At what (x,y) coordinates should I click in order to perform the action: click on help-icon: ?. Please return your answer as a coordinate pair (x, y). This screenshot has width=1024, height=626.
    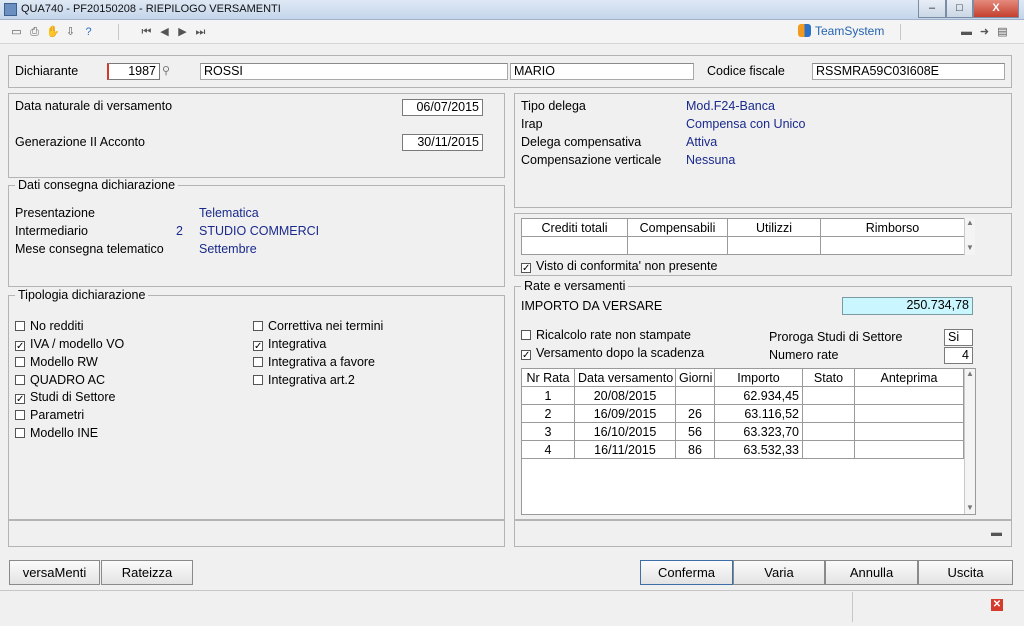
    Looking at the image, I should click on (88, 32).